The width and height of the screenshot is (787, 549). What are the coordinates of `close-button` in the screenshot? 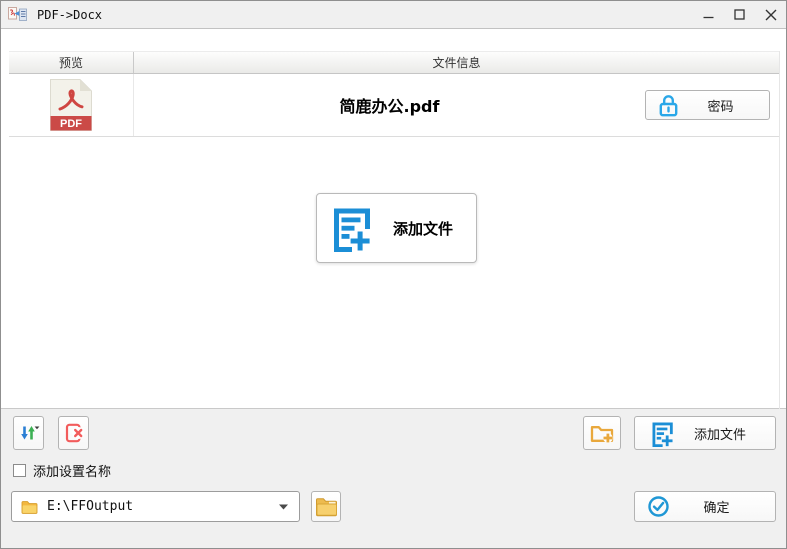 It's located at (770, 14).